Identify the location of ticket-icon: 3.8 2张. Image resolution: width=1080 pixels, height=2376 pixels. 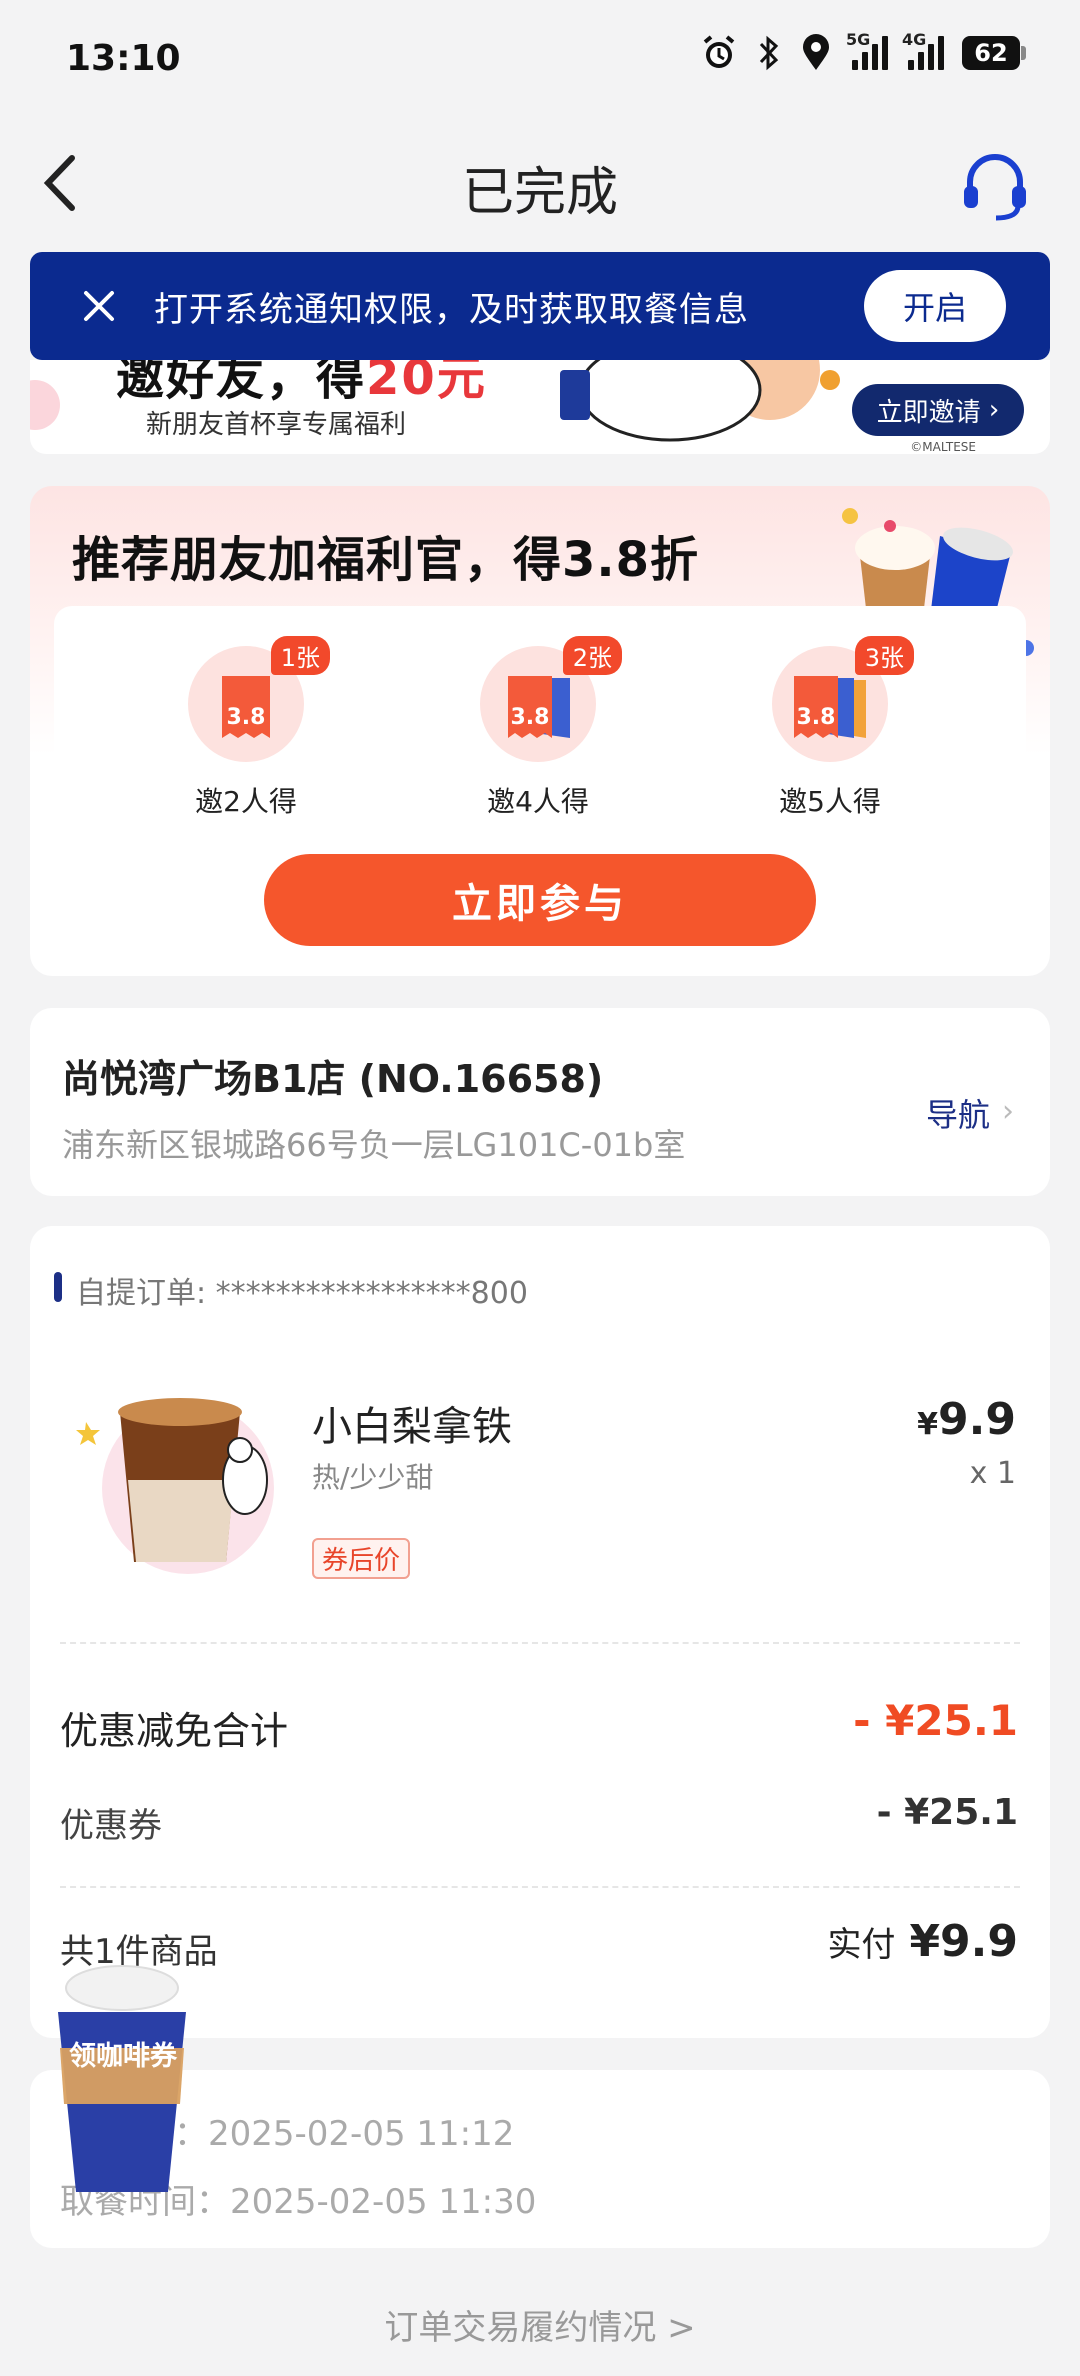
(551, 699).